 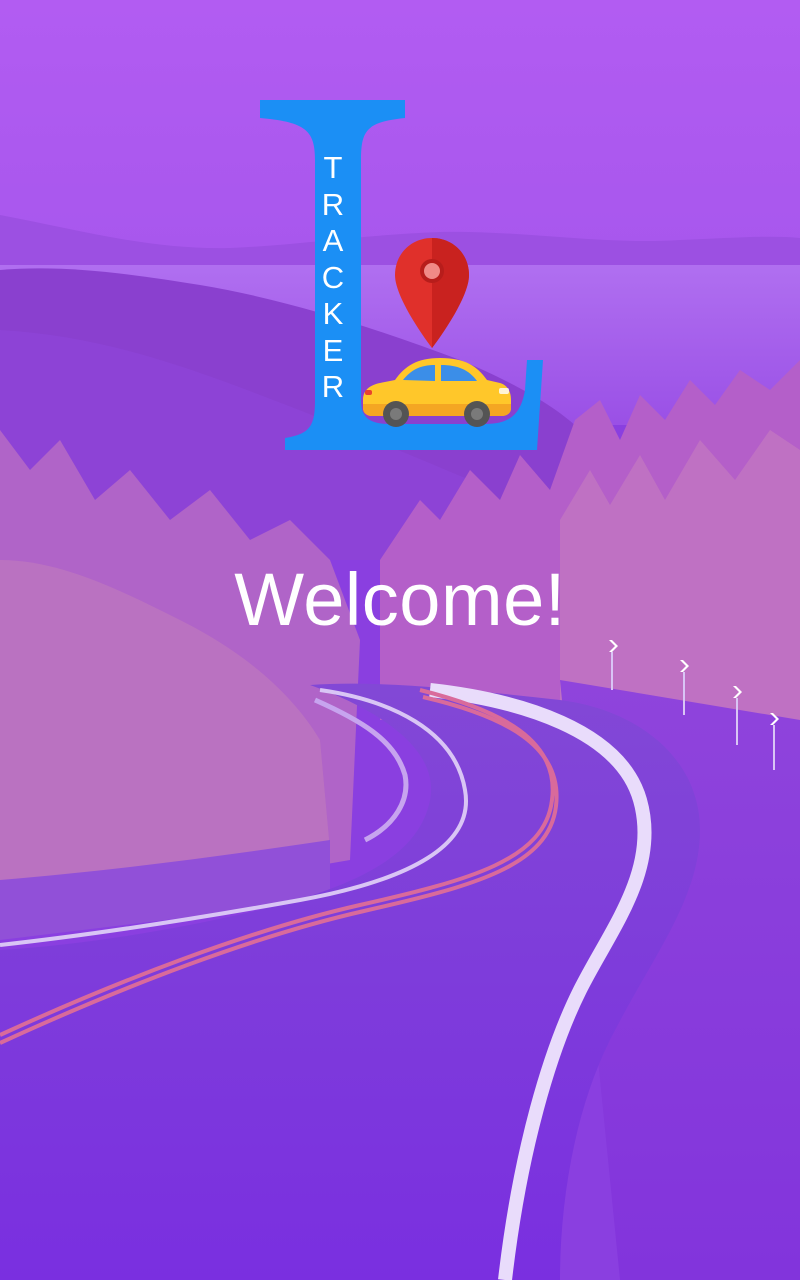 What do you see at coordinates (437, 392) in the screenshot?
I see `car-icon` at bounding box center [437, 392].